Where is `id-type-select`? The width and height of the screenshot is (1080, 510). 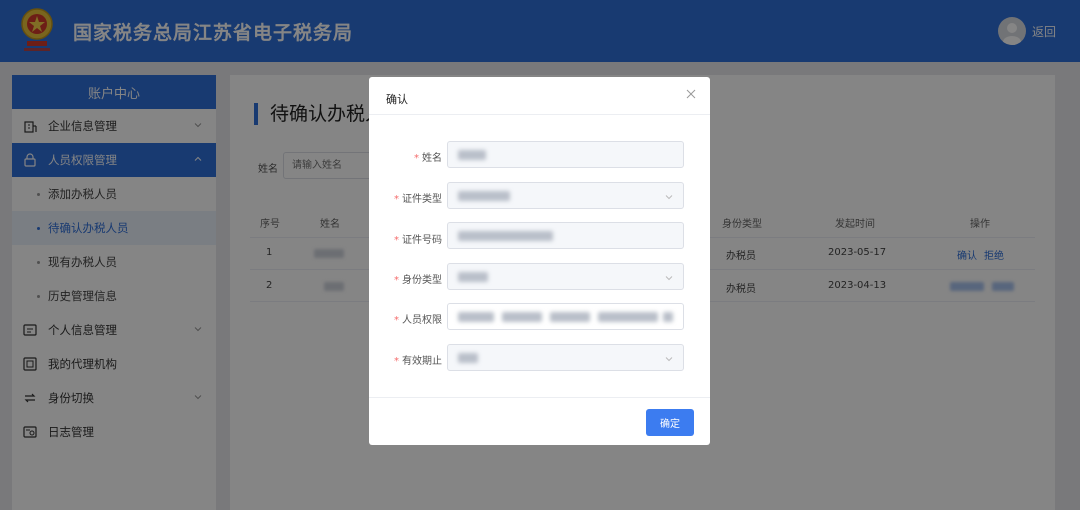 id-type-select is located at coordinates (565, 195).